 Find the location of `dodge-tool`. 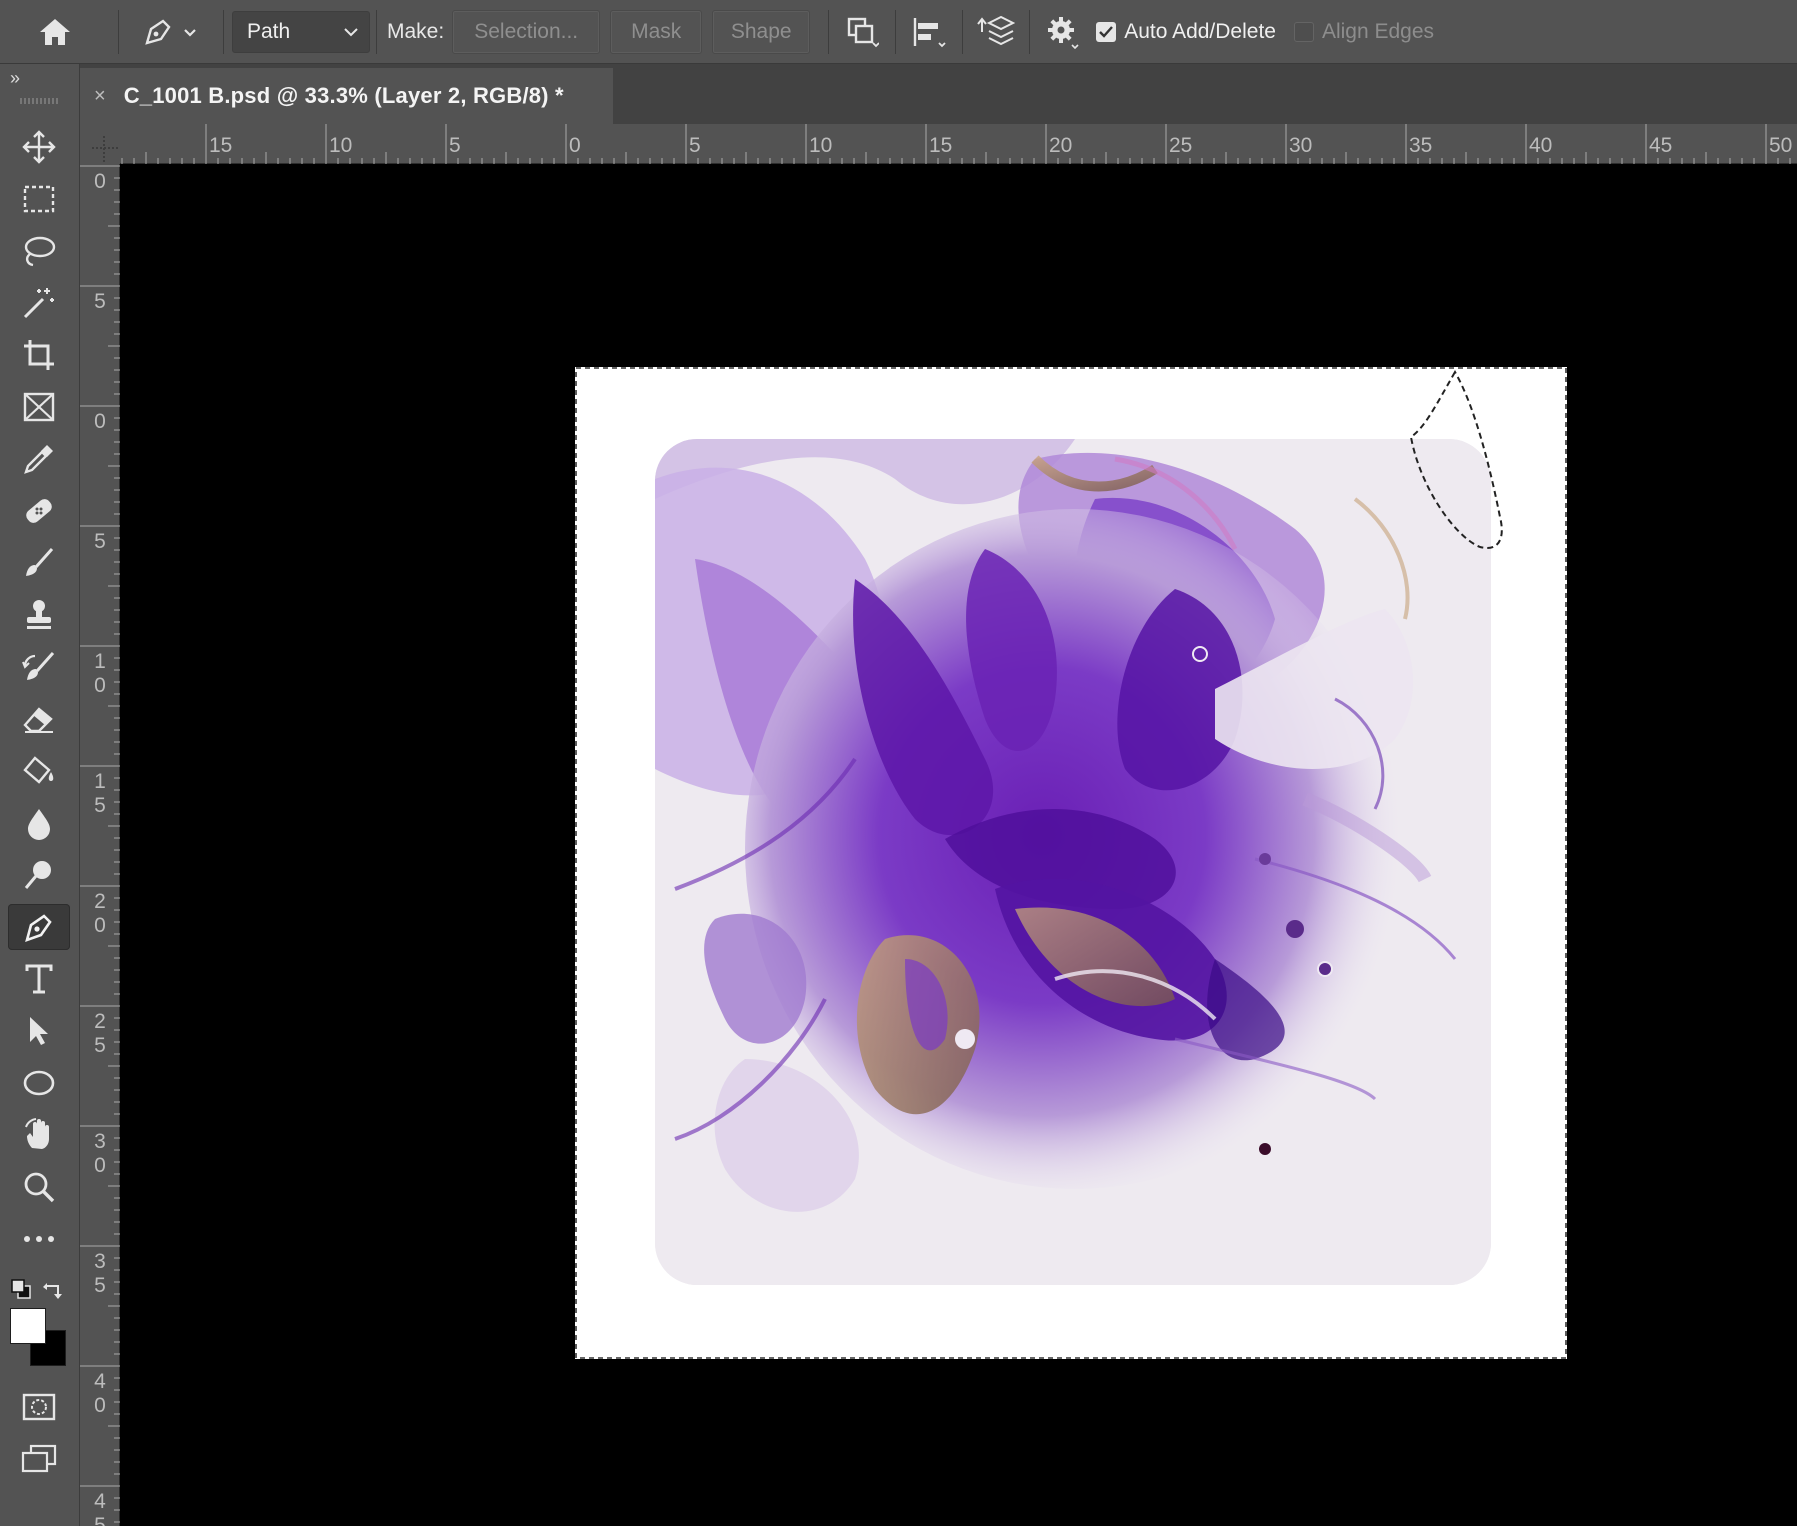

dodge-tool is located at coordinates (39, 875).